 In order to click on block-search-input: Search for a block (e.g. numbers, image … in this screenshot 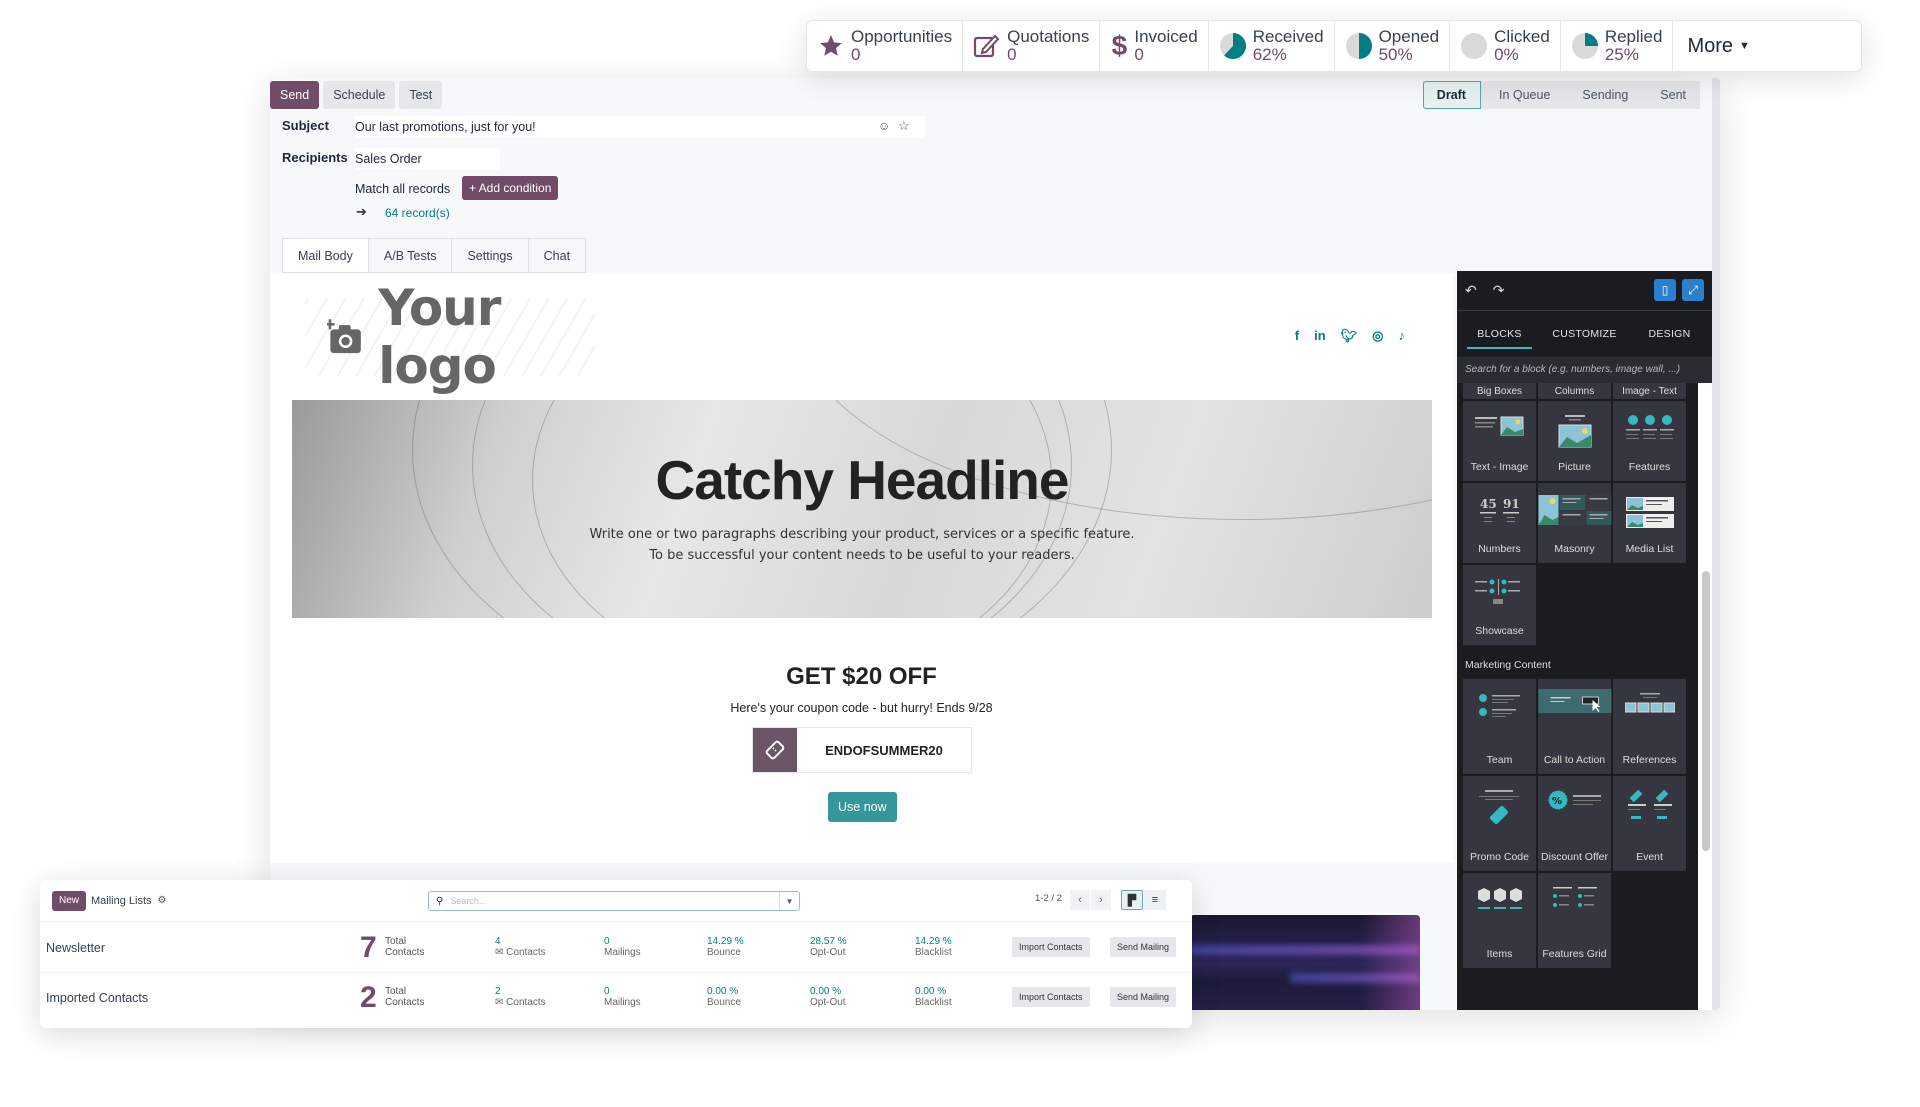, I will do `click(1584, 370)`.